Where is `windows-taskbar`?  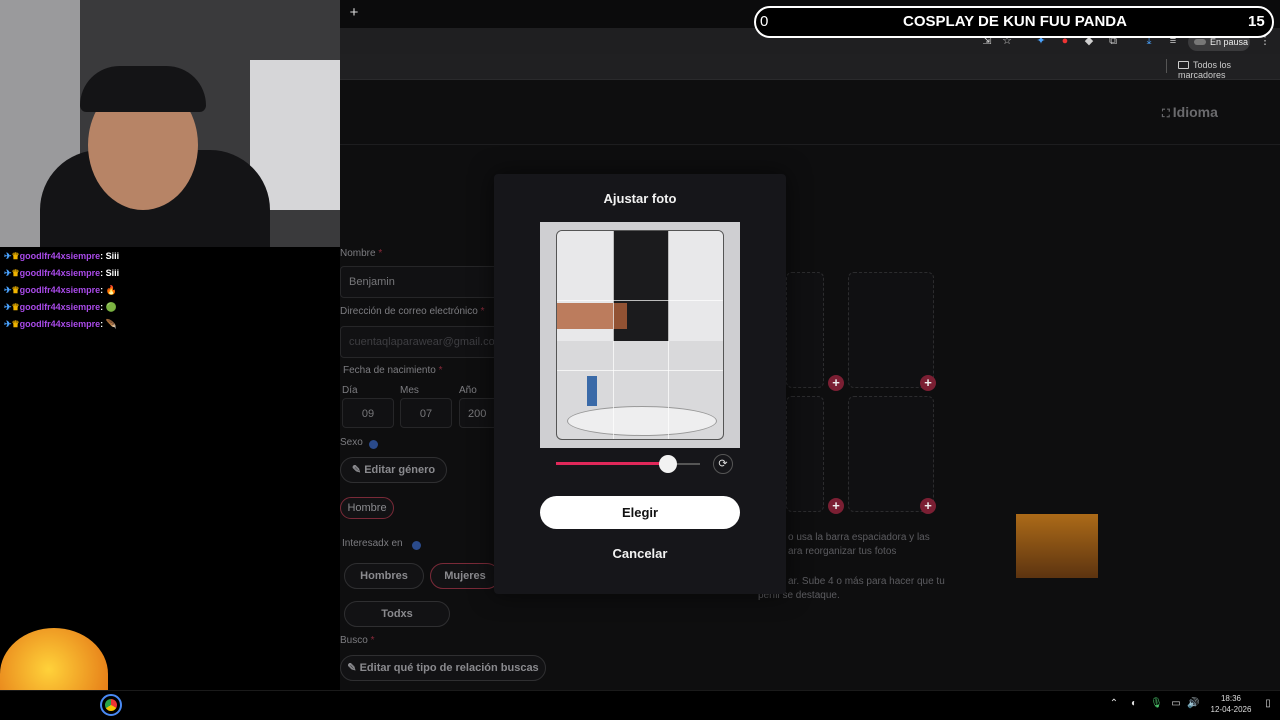 windows-taskbar is located at coordinates (640, 705).